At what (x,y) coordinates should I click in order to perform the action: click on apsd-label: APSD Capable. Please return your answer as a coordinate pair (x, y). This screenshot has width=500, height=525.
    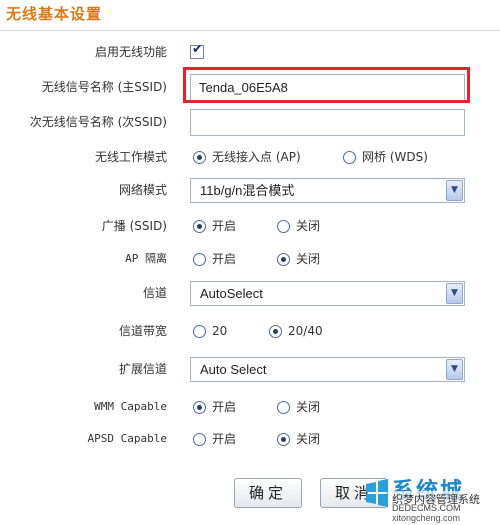
    Looking at the image, I should click on (127, 438).